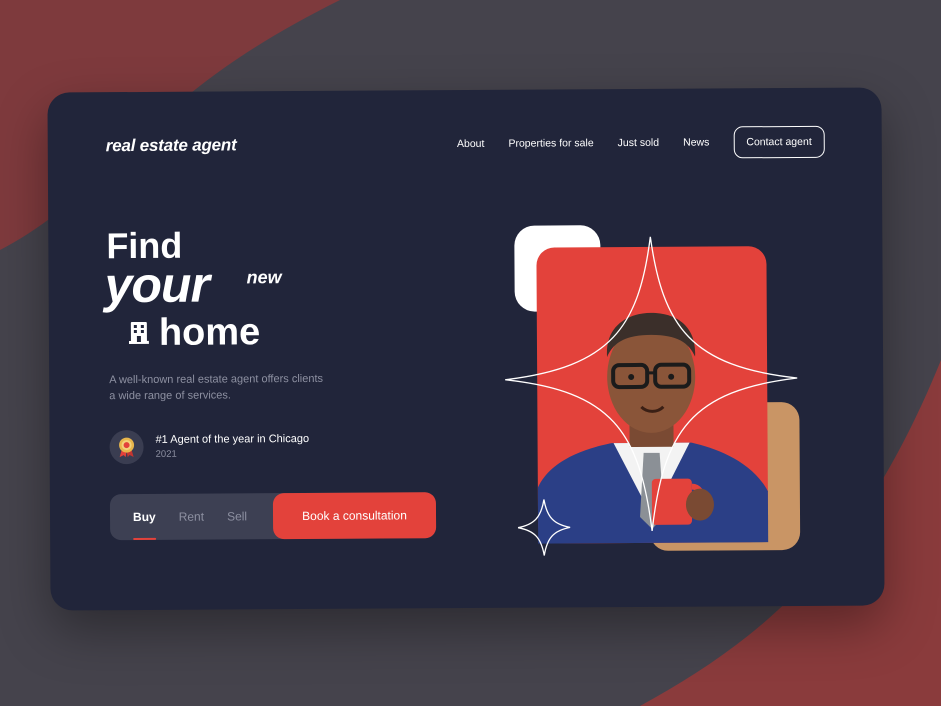 Image resolution: width=941 pixels, height=706 pixels. I want to click on nav-link-just-sold: Just sold, so click(639, 143).